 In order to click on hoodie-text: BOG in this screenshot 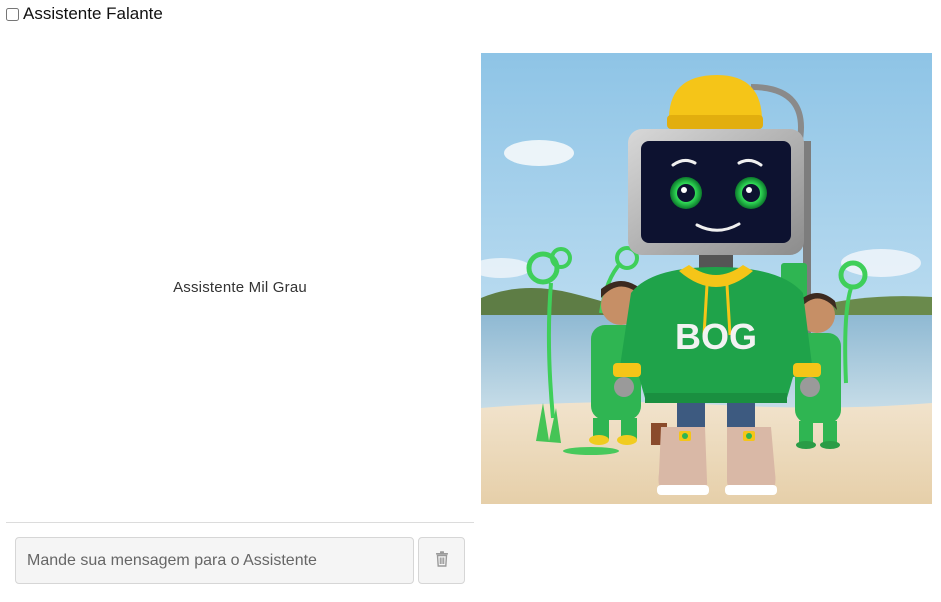, I will do `click(716, 336)`.